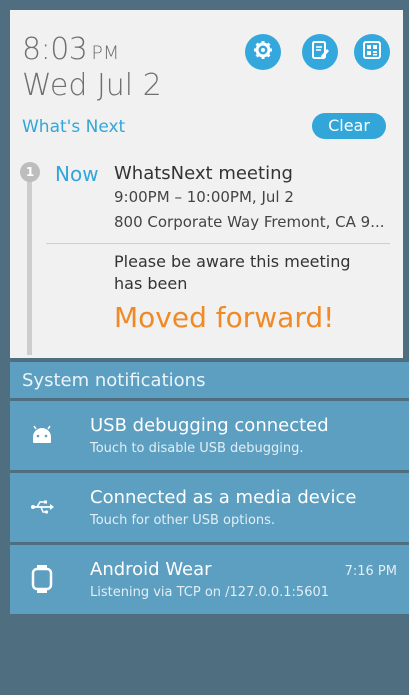  I want to click on now-label: Now, so click(77, 174).